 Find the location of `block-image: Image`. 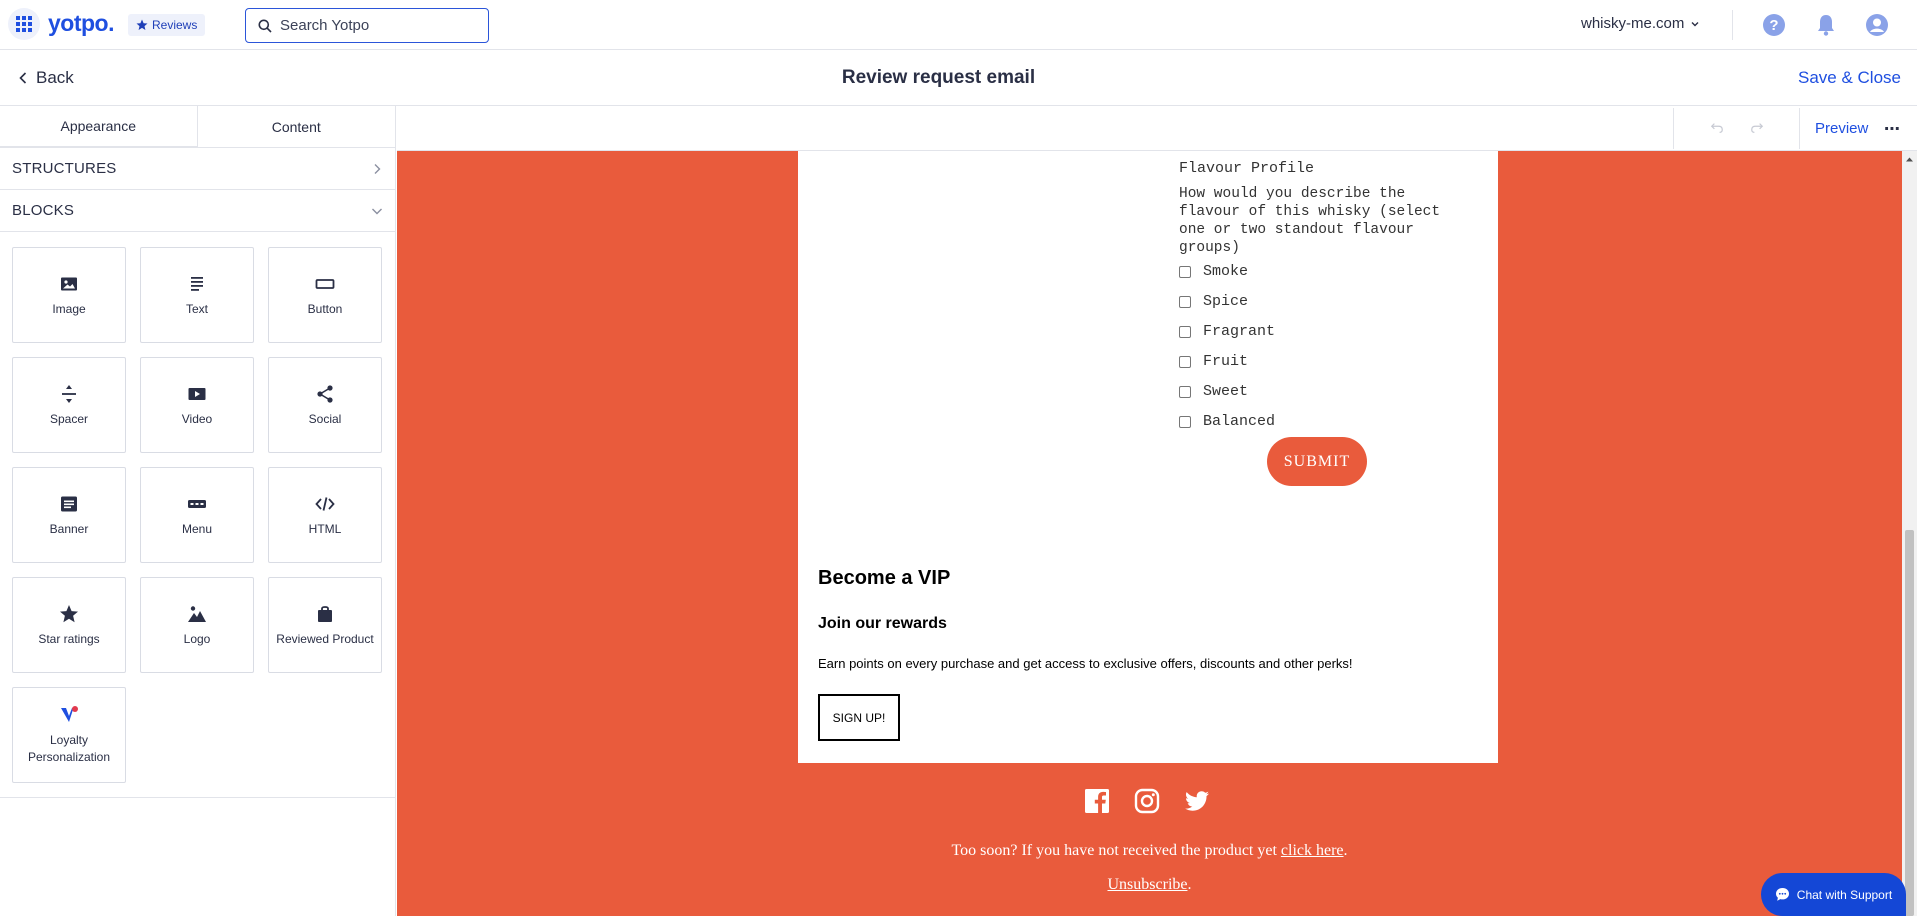

block-image: Image is located at coordinates (69, 295).